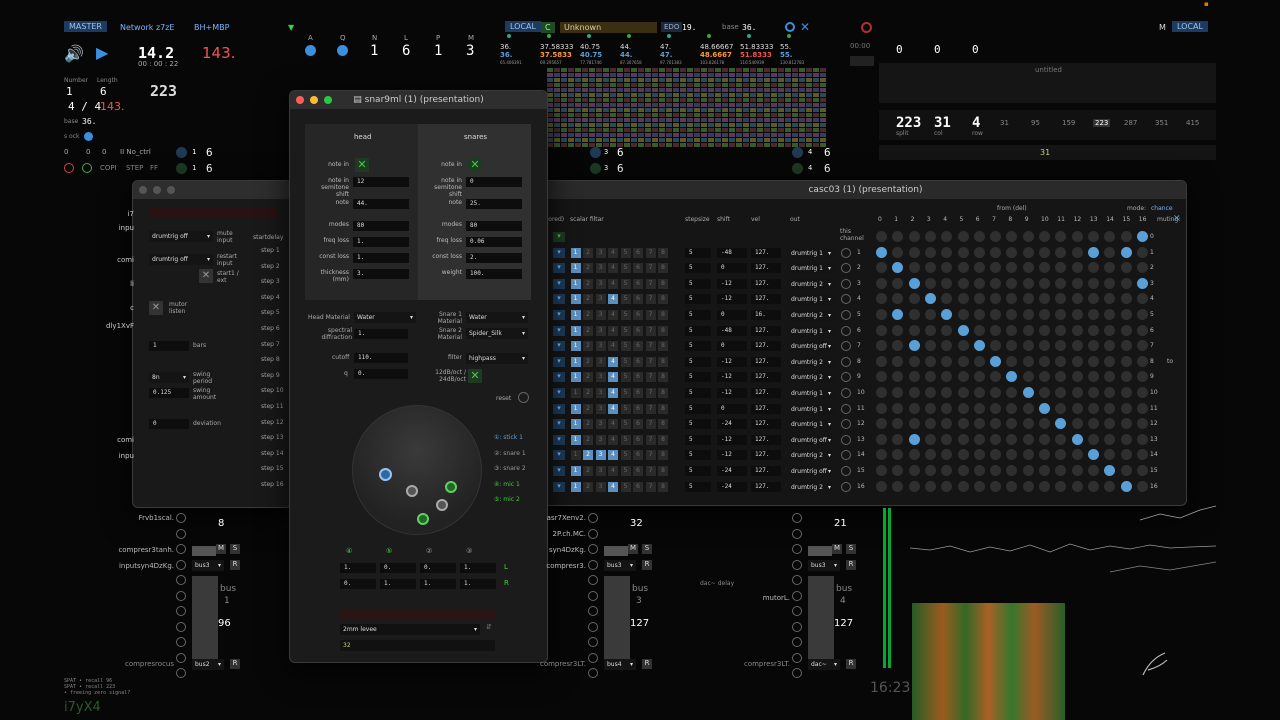 Image resolution: width=1280 pixels, height=720 pixels. I want to click on scalar-cell: 4, so click(613, 299).